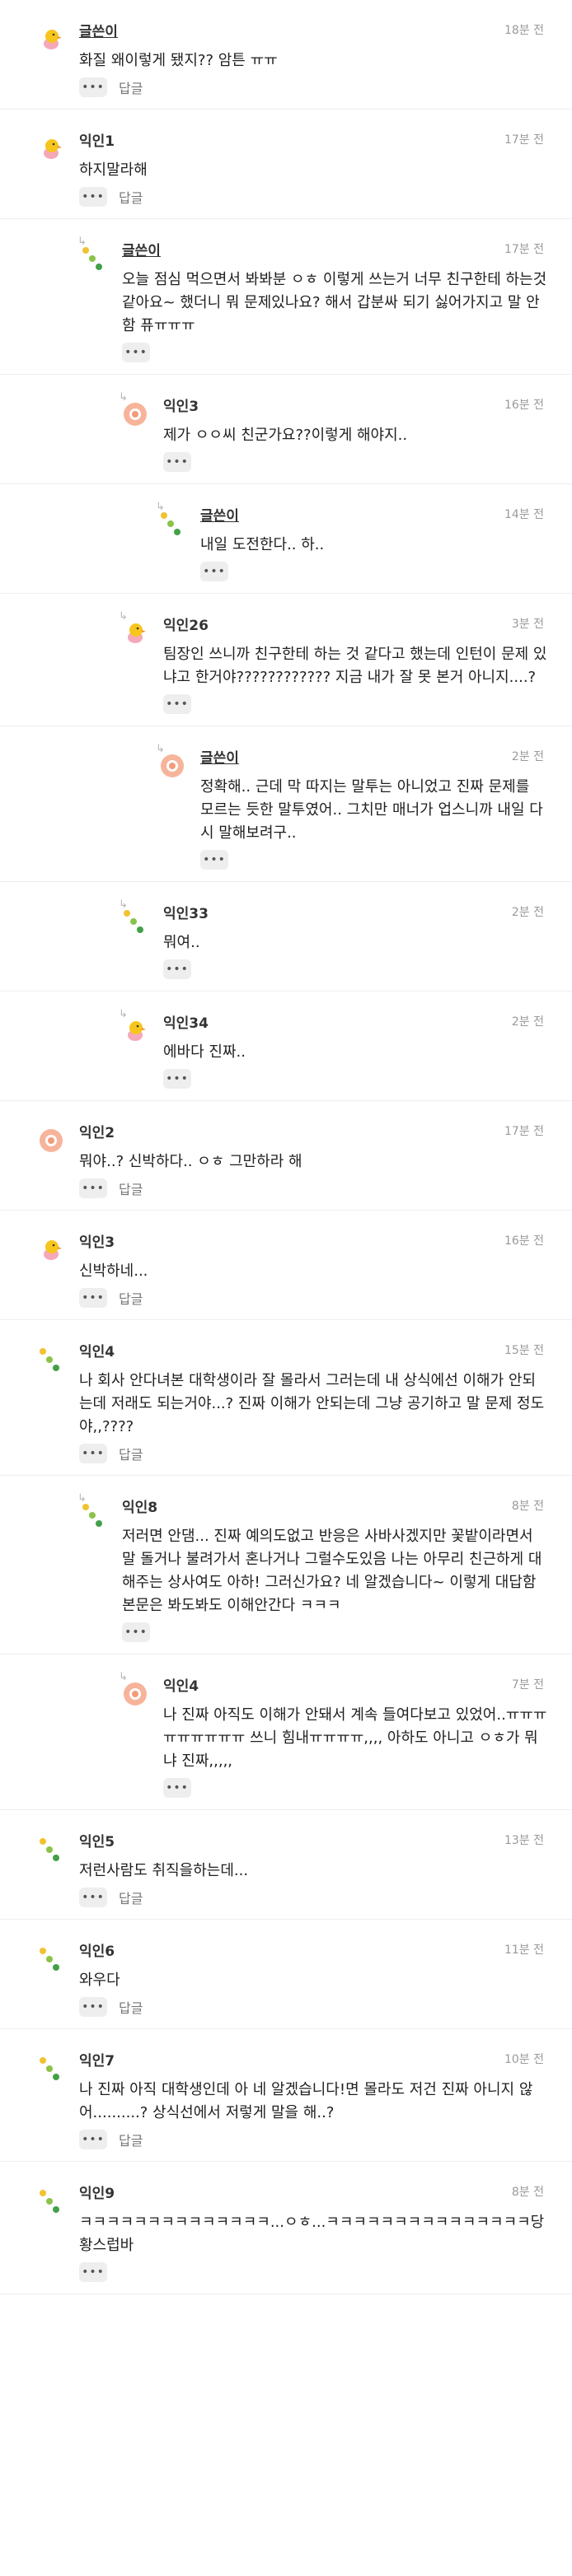 This screenshot has width=572, height=2576. What do you see at coordinates (186, 624) in the screenshot?
I see `author-name: 익인26` at bounding box center [186, 624].